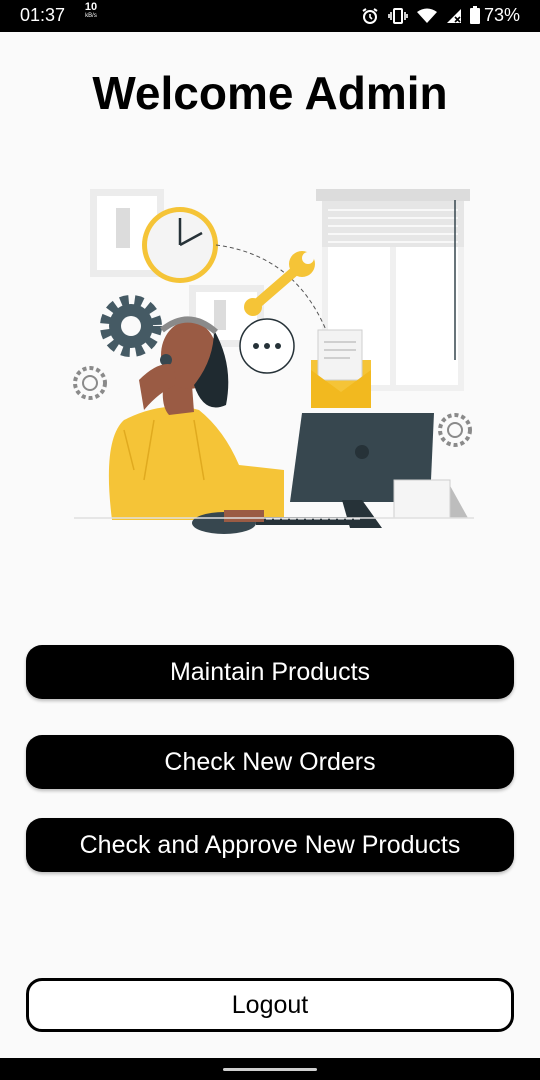  What do you see at coordinates (501, 15) in the screenshot?
I see `battery-percent: 73%` at bounding box center [501, 15].